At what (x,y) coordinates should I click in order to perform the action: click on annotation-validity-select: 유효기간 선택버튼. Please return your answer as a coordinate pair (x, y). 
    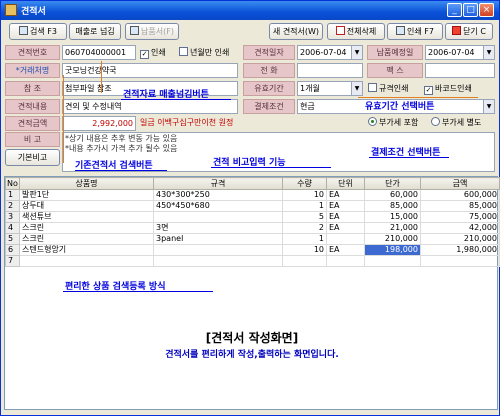
    Looking at the image, I should click on (400, 107).